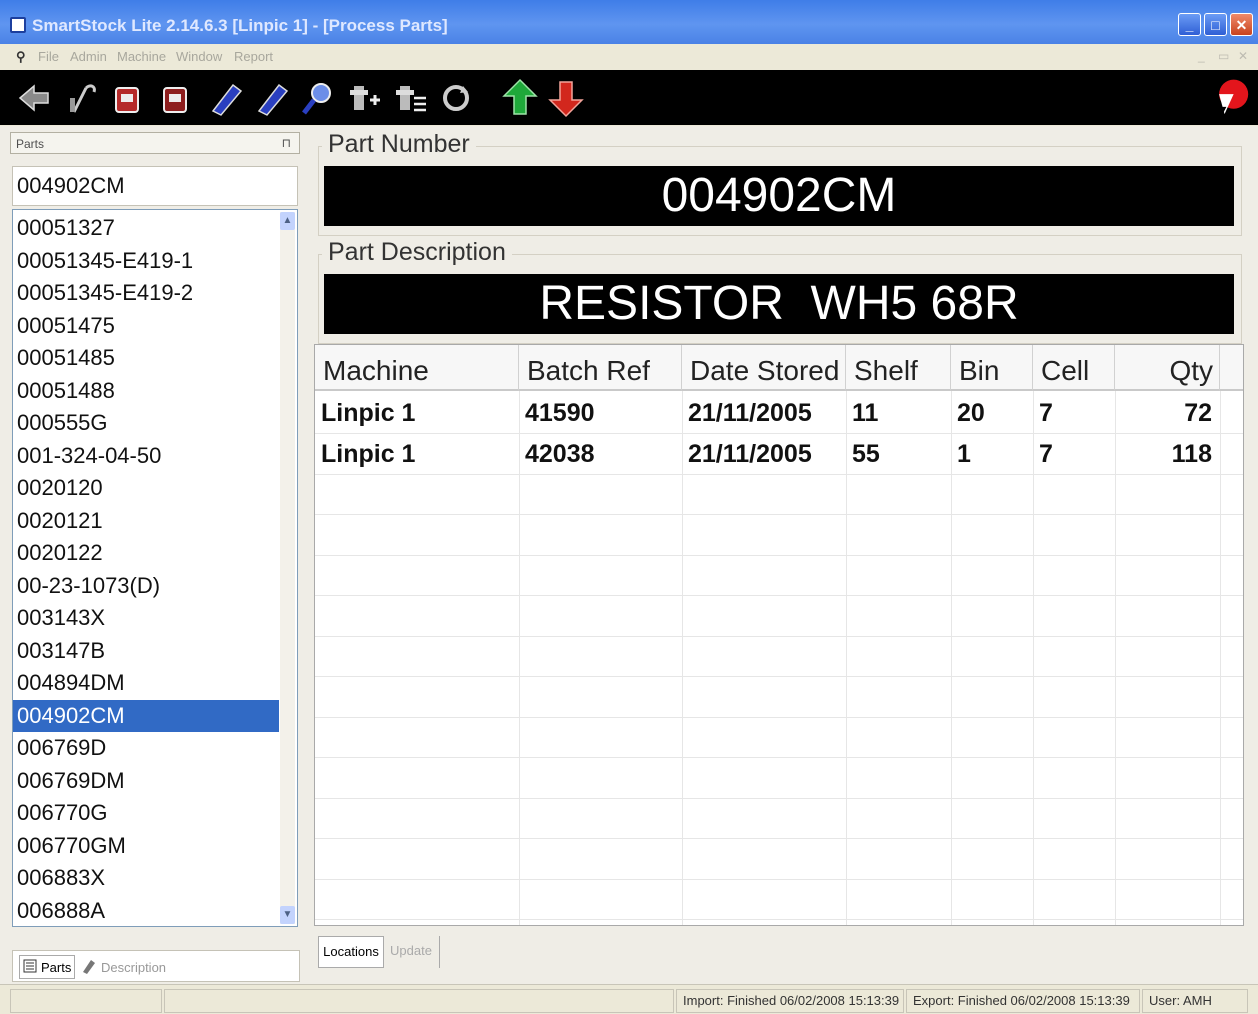 This screenshot has height=1014, width=1258. What do you see at coordinates (146, 391) in the screenshot?
I see `part-list-item: 00051488` at bounding box center [146, 391].